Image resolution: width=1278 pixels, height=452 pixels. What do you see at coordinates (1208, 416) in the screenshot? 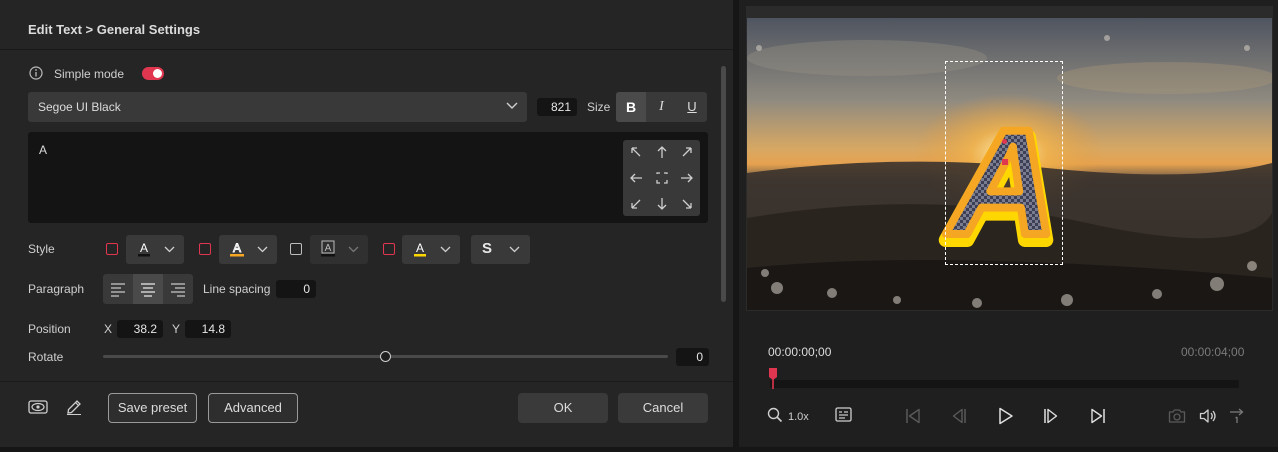
I see `volume-icon` at bounding box center [1208, 416].